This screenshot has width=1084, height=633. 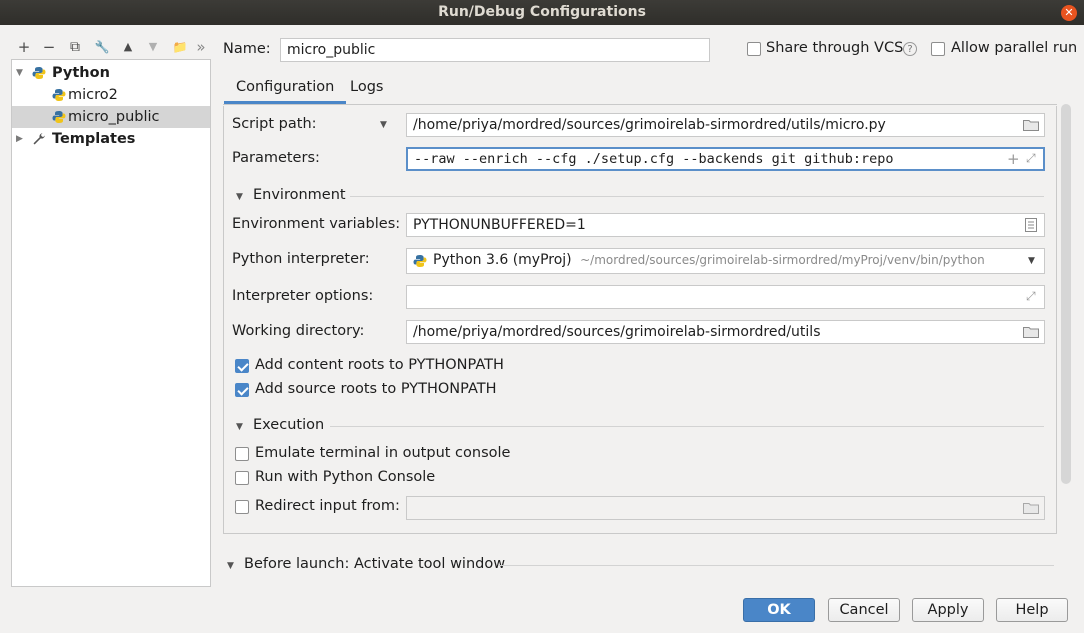 What do you see at coordinates (153, 47) in the screenshot?
I see `move-down-icon: ▼` at bounding box center [153, 47].